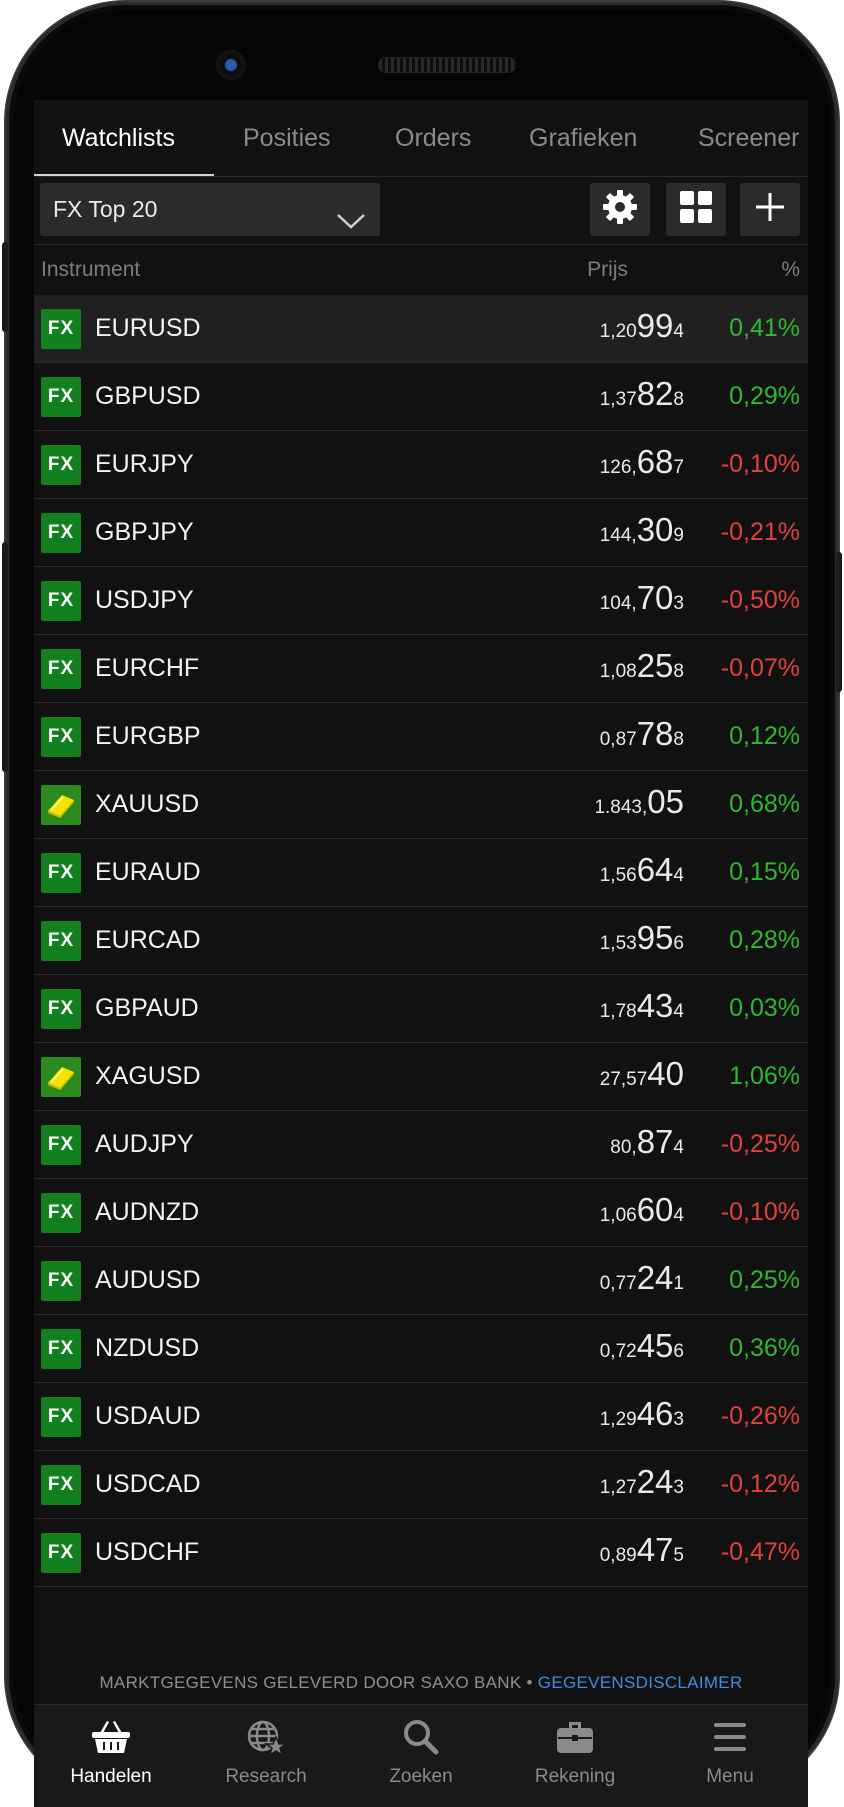 The image size is (844, 1807). Describe the element at coordinates (447, 65) in the screenshot. I see `earpiece-speaker` at that location.